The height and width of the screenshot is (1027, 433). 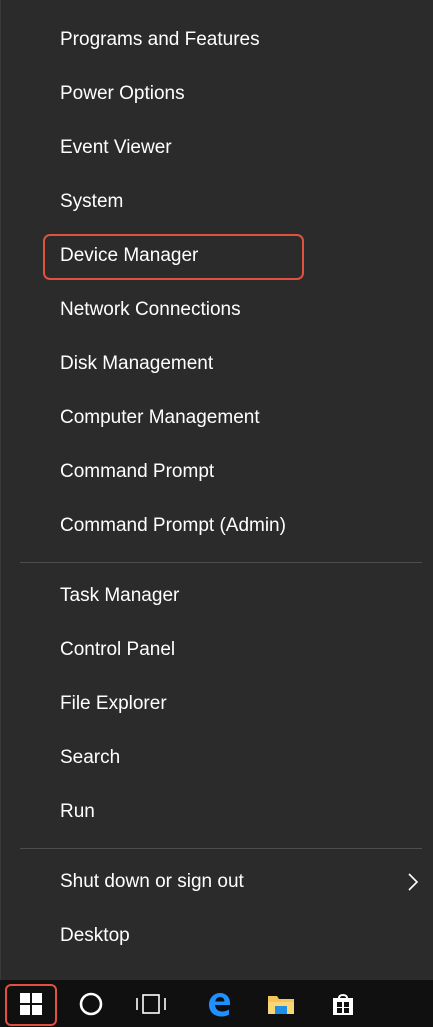 What do you see at coordinates (92, 201) in the screenshot?
I see `menu-item-label: System` at bounding box center [92, 201].